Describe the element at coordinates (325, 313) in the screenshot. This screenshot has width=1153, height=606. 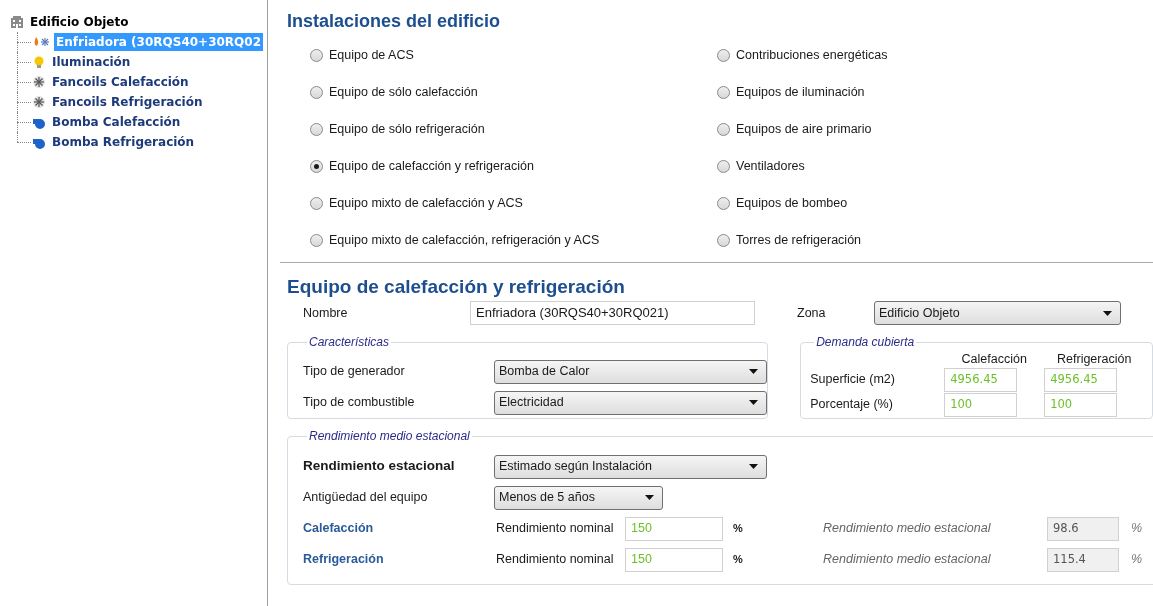
I see `field-label: Nombre` at that location.